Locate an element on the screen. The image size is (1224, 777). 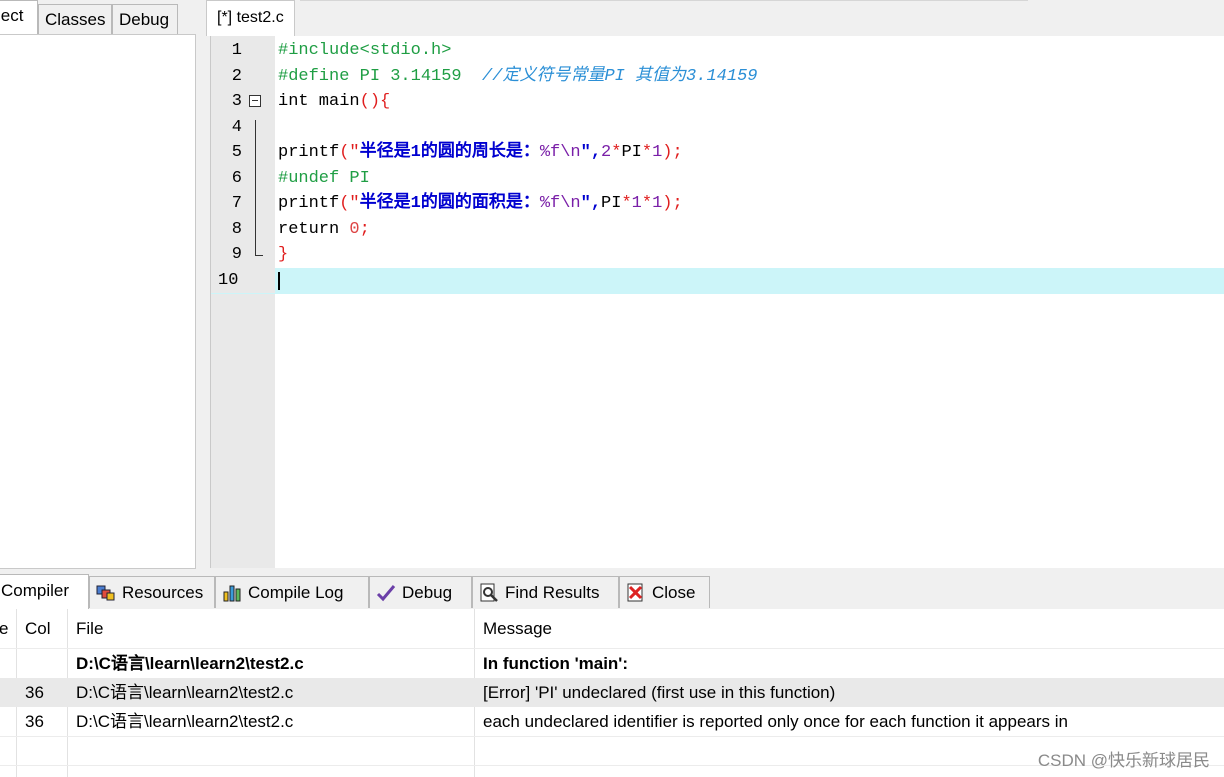
code-text: int main(){ is located at coordinates (334, 101).